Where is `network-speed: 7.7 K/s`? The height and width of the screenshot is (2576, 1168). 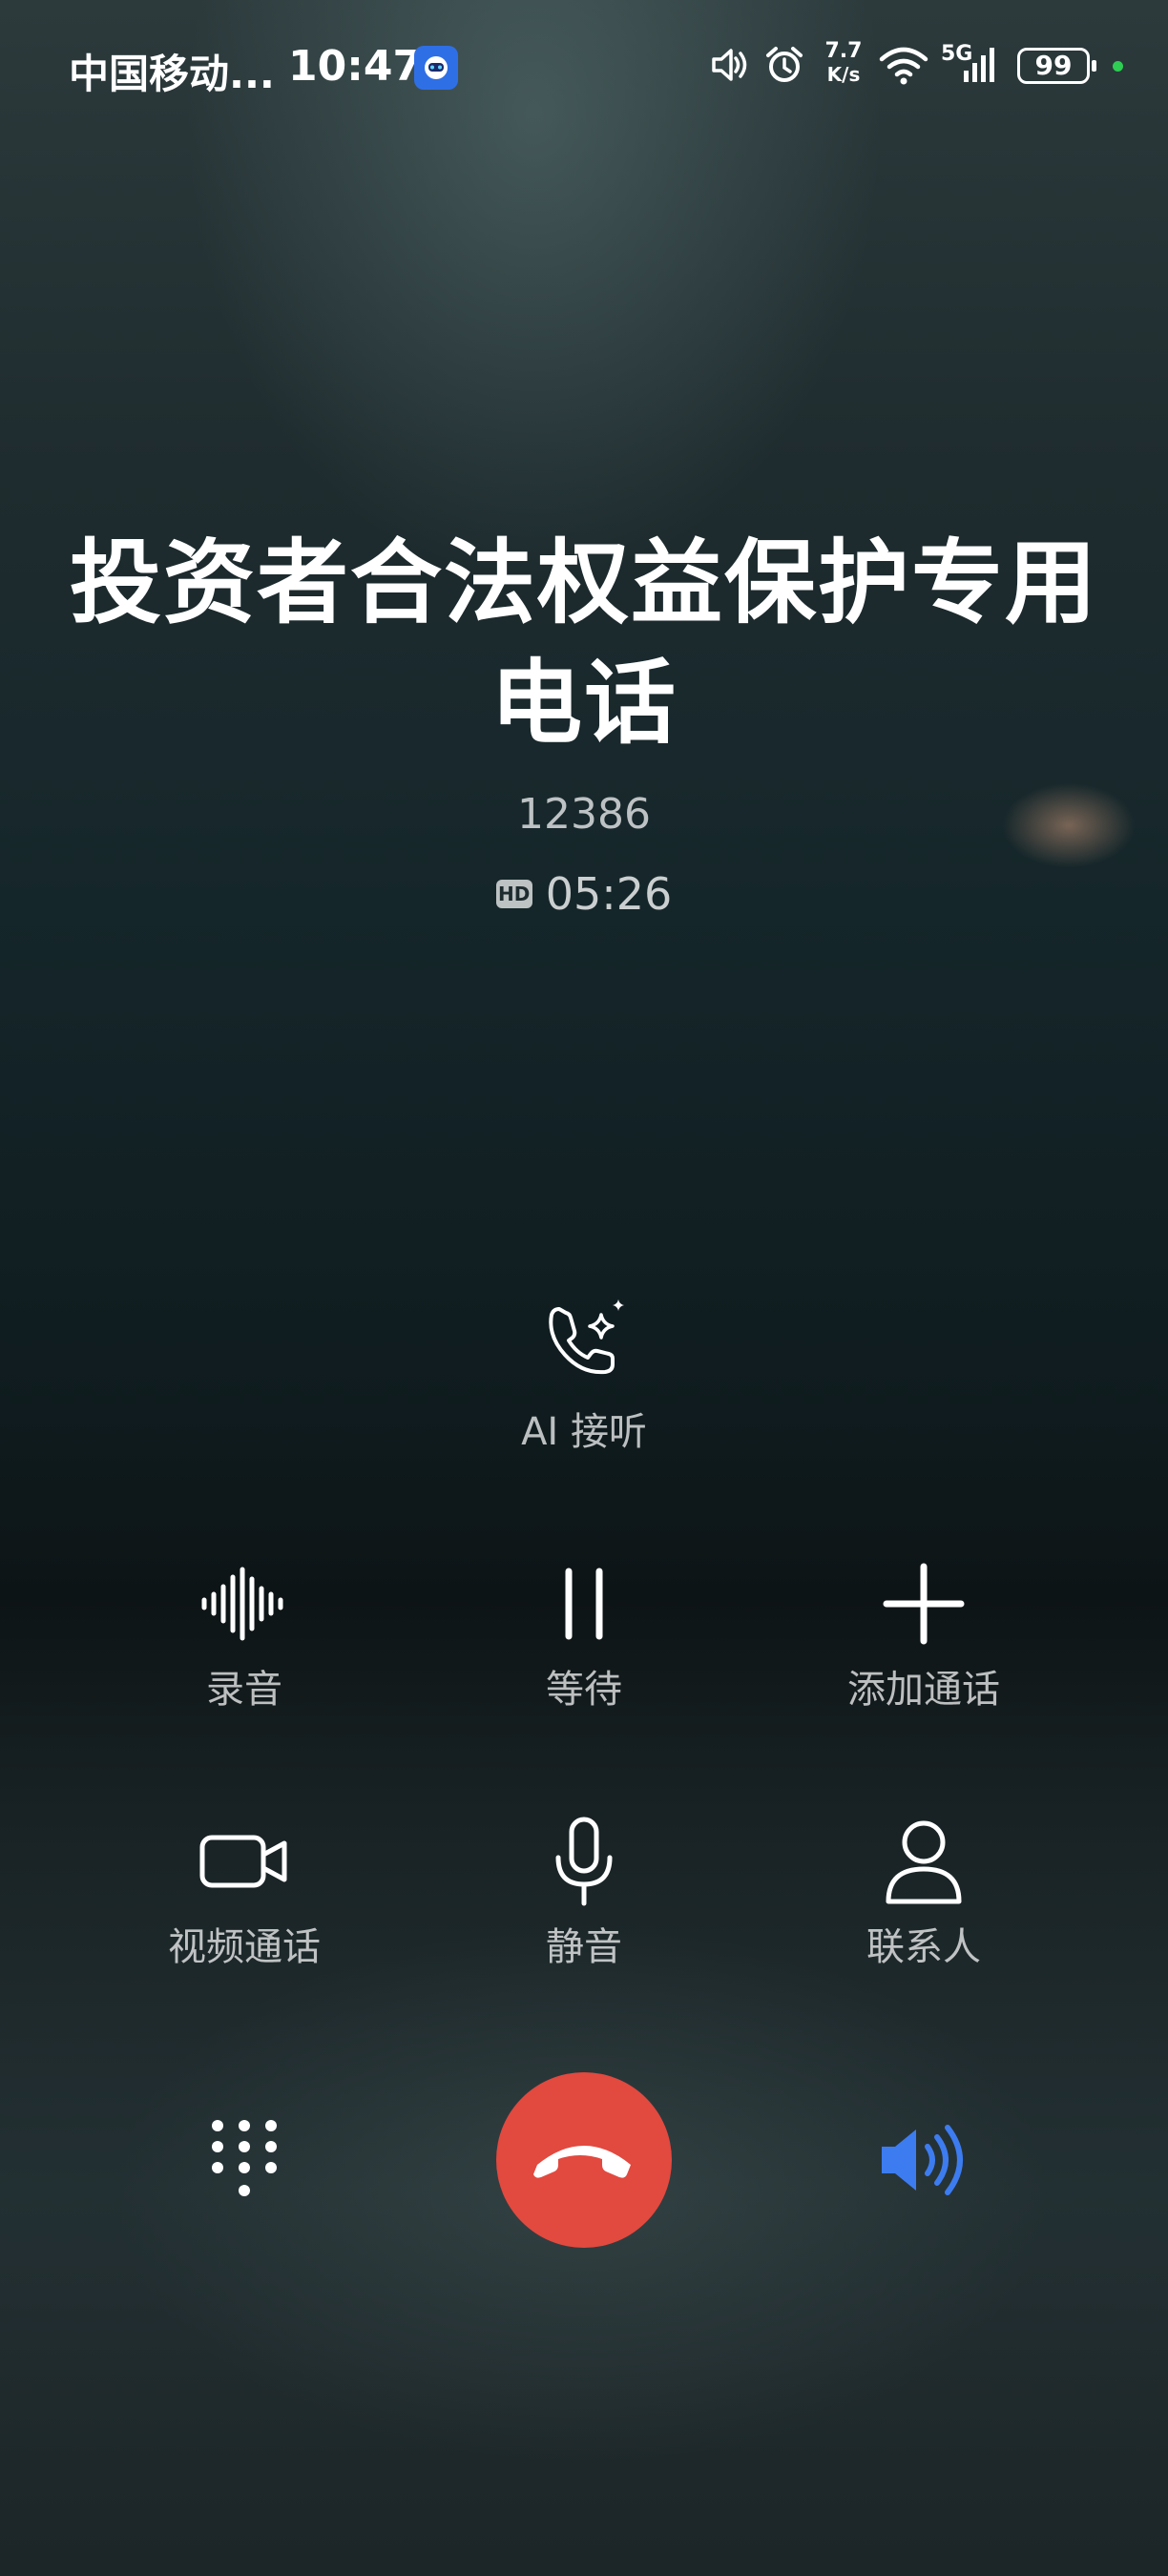
network-speed: 7.7 K/s is located at coordinates (844, 63).